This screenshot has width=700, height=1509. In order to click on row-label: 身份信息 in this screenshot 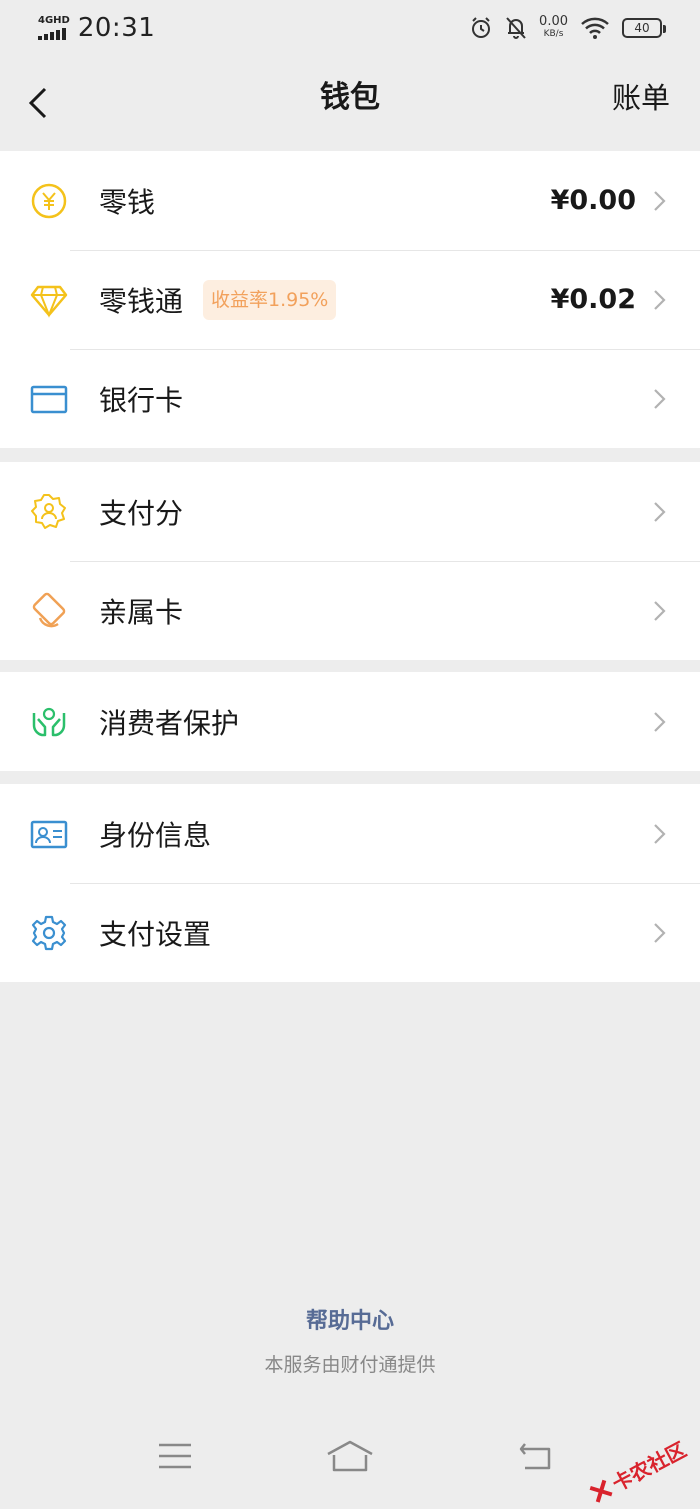, I will do `click(155, 835)`.